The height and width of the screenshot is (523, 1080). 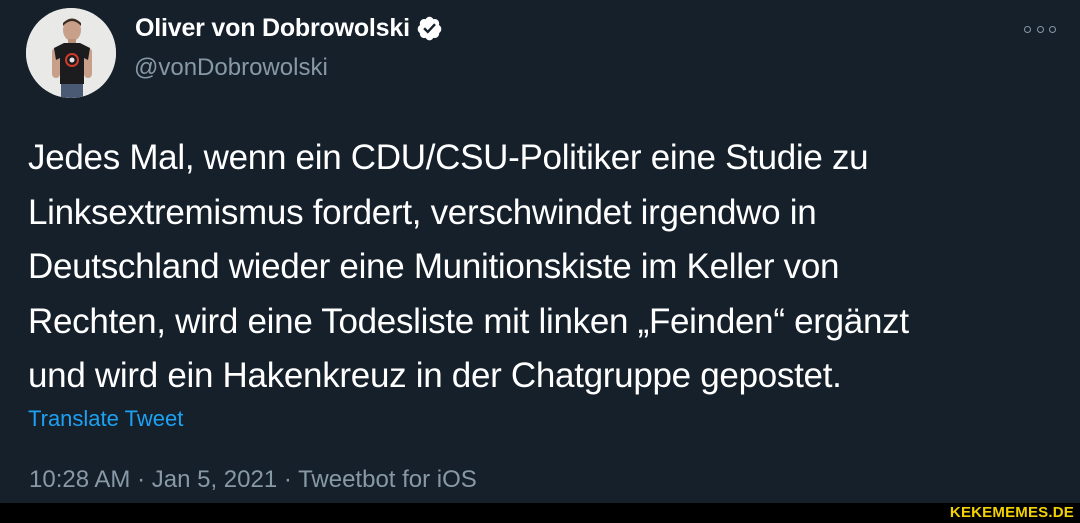 What do you see at coordinates (231, 68) in the screenshot?
I see `user-handle: @vonDobrowolski` at bounding box center [231, 68].